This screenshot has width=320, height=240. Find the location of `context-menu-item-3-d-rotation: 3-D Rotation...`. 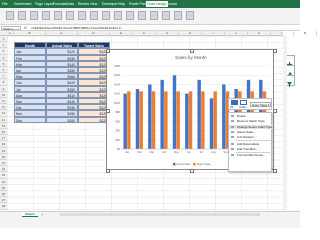

context-menu-item-3-d-rotation: 3-D Rotation... is located at coordinates (251, 137).